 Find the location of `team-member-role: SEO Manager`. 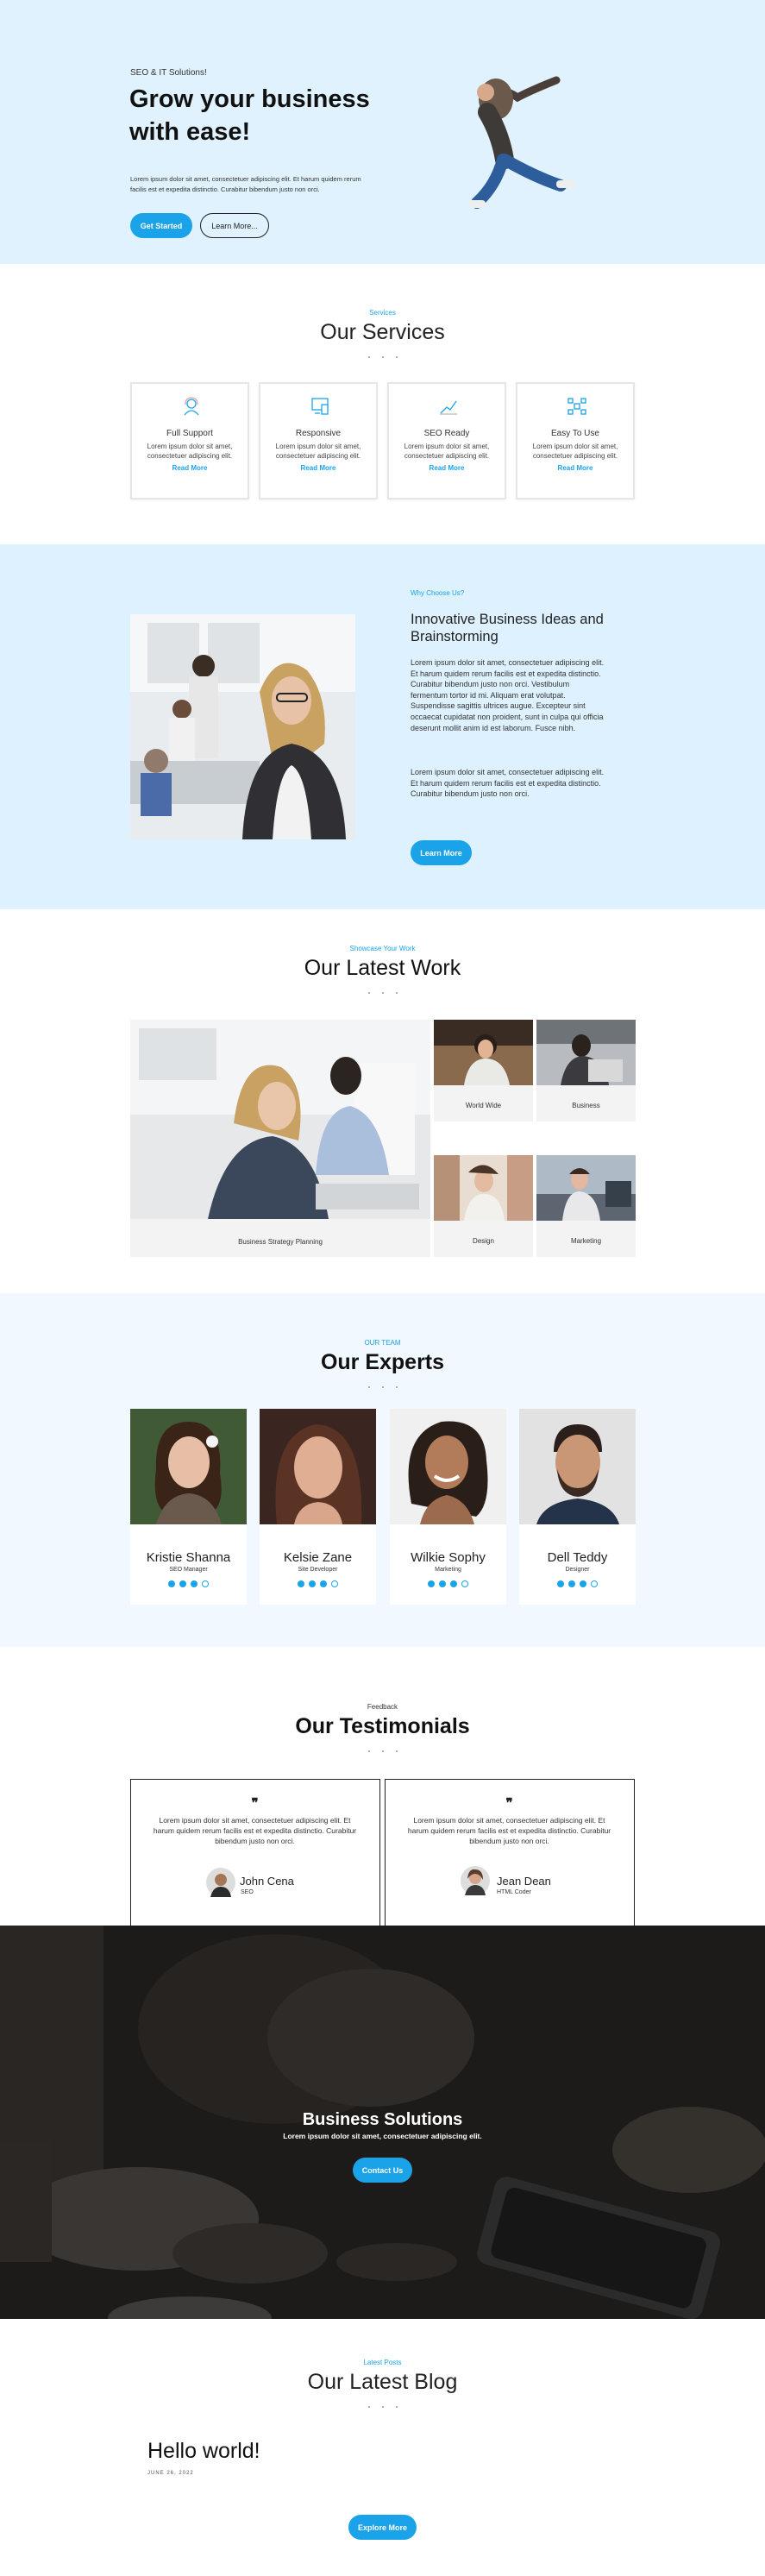

team-member-role: SEO Manager is located at coordinates (188, 1570).